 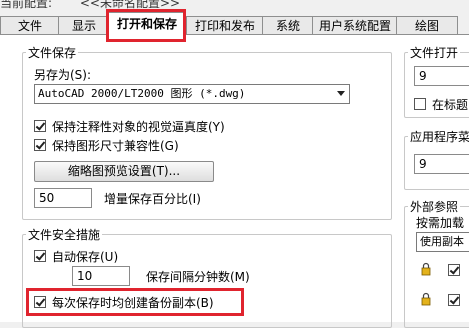 What do you see at coordinates (438, 136) in the screenshot?
I see `app-menu-title: 应用程序菜` at bounding box center [438, 136].